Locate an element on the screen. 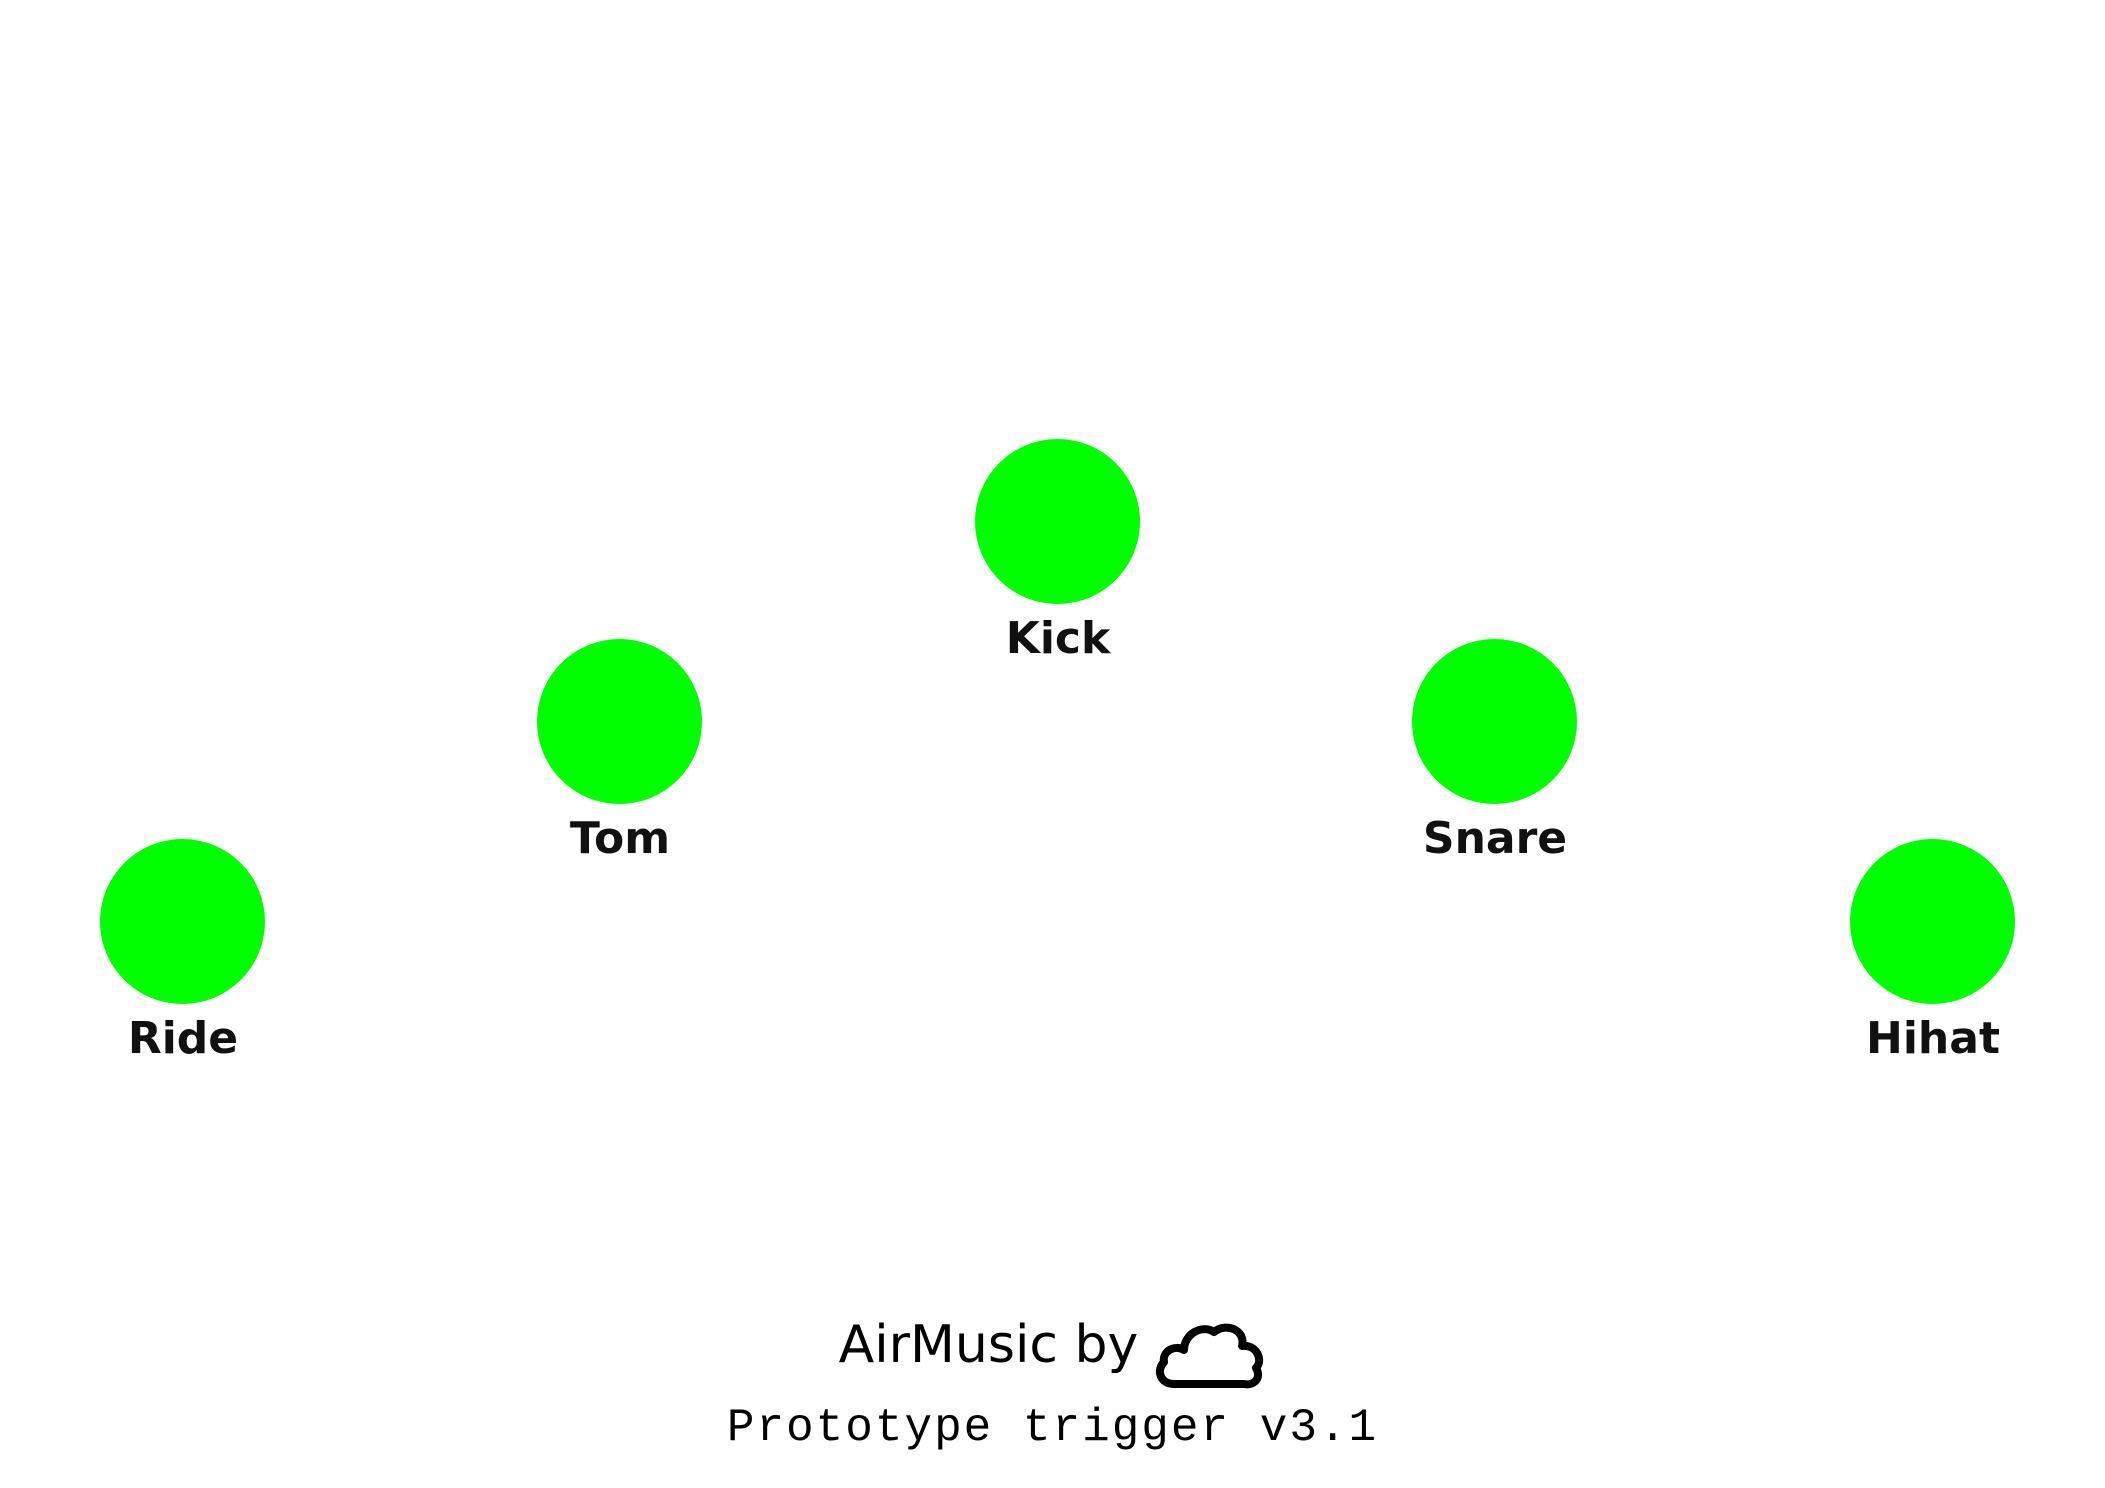 This screenshot has width=2105, height=1488. pad-hihat is located at coordinates (1932, 921).